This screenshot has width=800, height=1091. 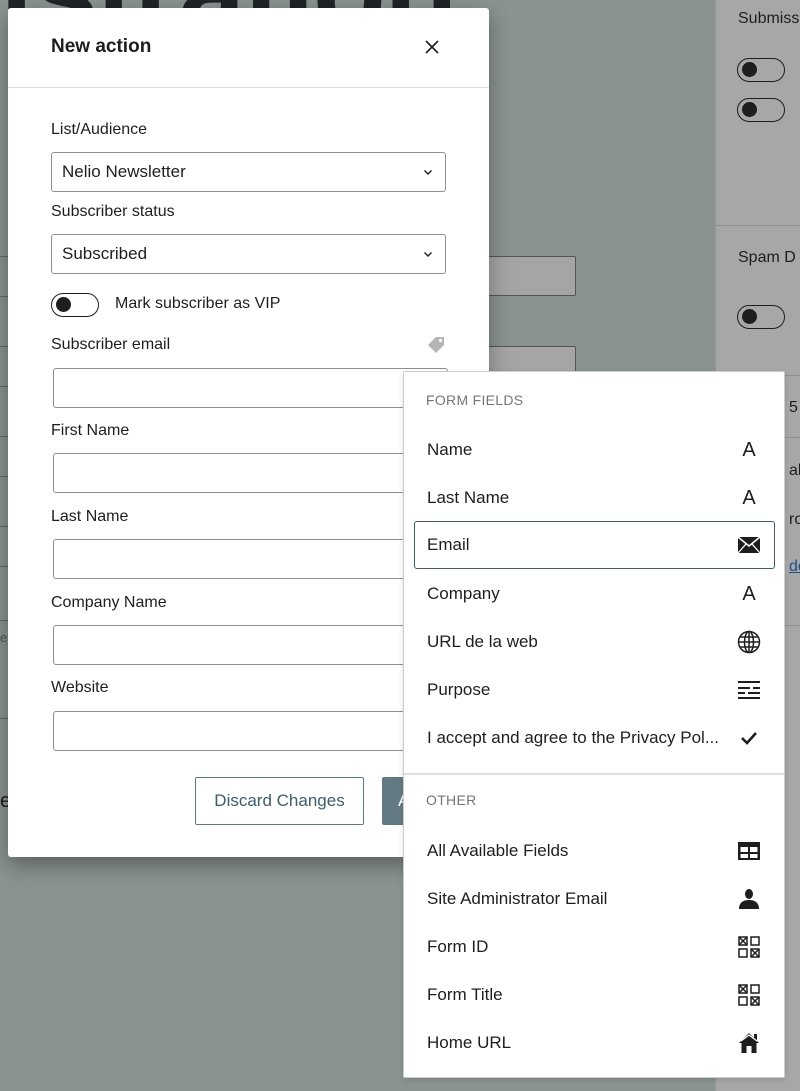 I want to click on modal-title: New action, so click(x=101, y=46).